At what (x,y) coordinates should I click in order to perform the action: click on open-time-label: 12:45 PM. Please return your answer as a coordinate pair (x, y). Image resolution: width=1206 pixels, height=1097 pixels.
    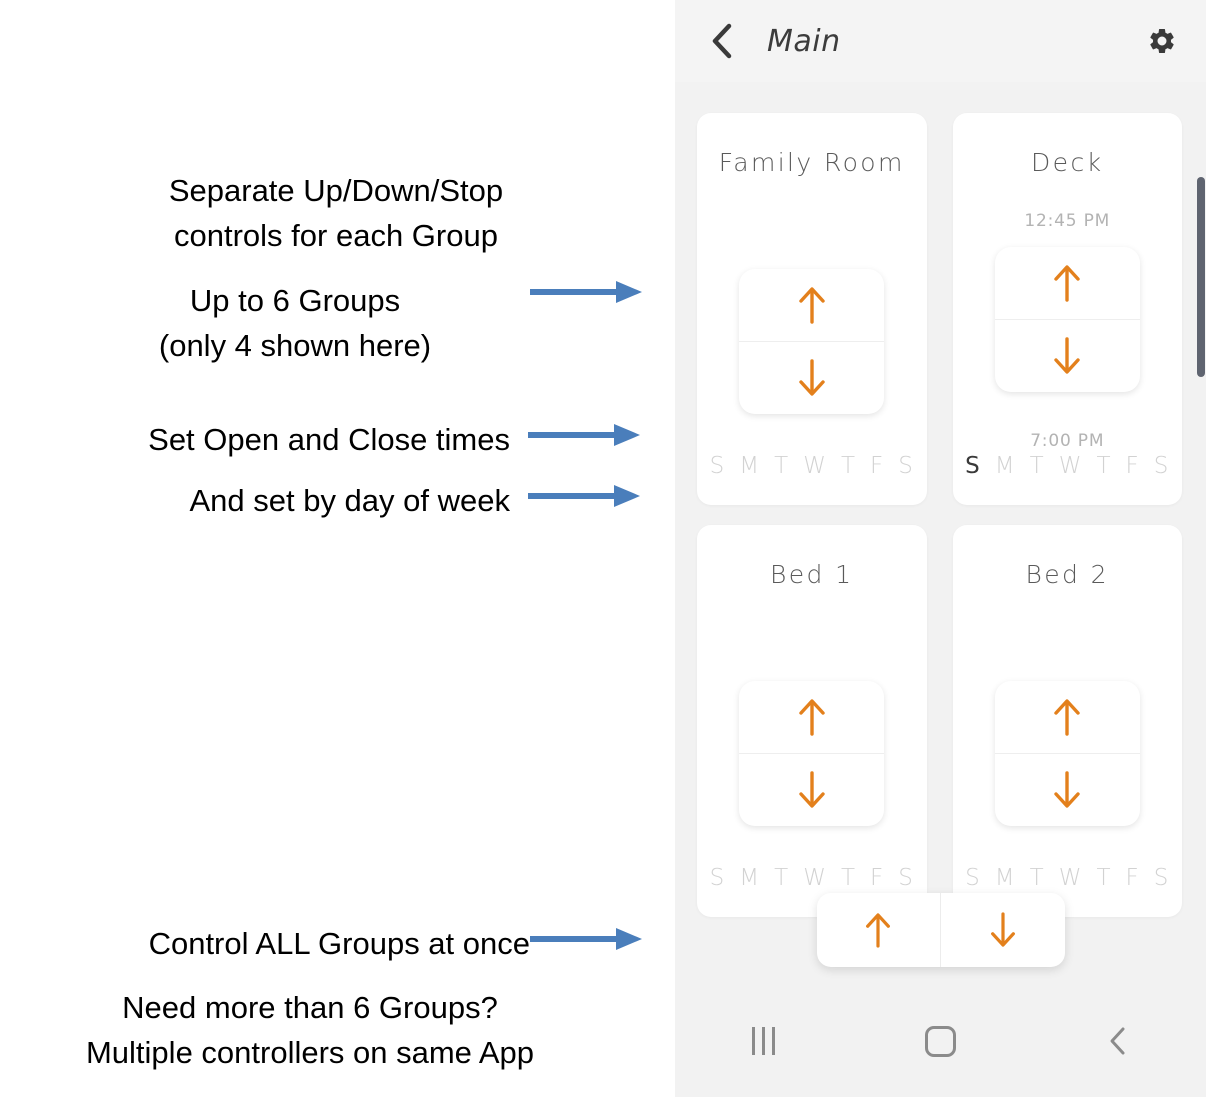
    Looking at the image, I should click on (1067, 222).